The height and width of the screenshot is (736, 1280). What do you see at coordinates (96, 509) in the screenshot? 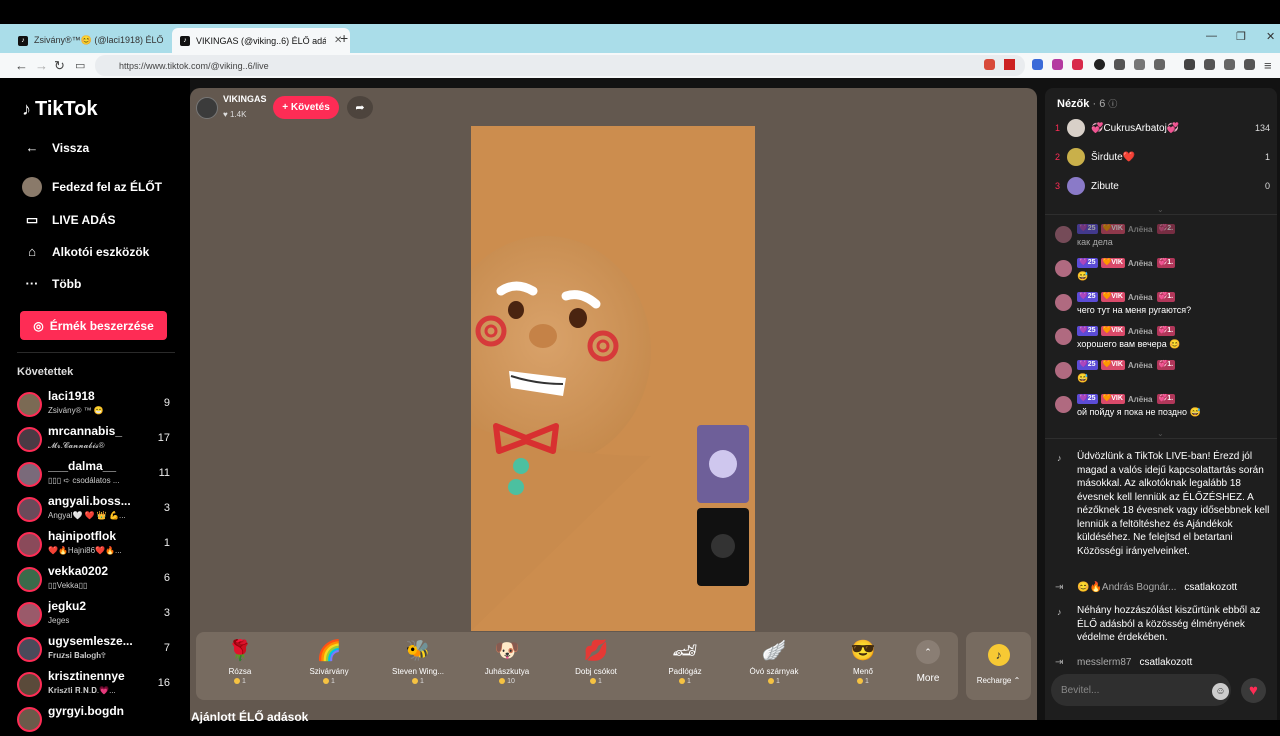
I see `following-item: angyali.boss... Angyal🤍 ❤️ 👑 💪... 3` at bounding box center [96, 509].